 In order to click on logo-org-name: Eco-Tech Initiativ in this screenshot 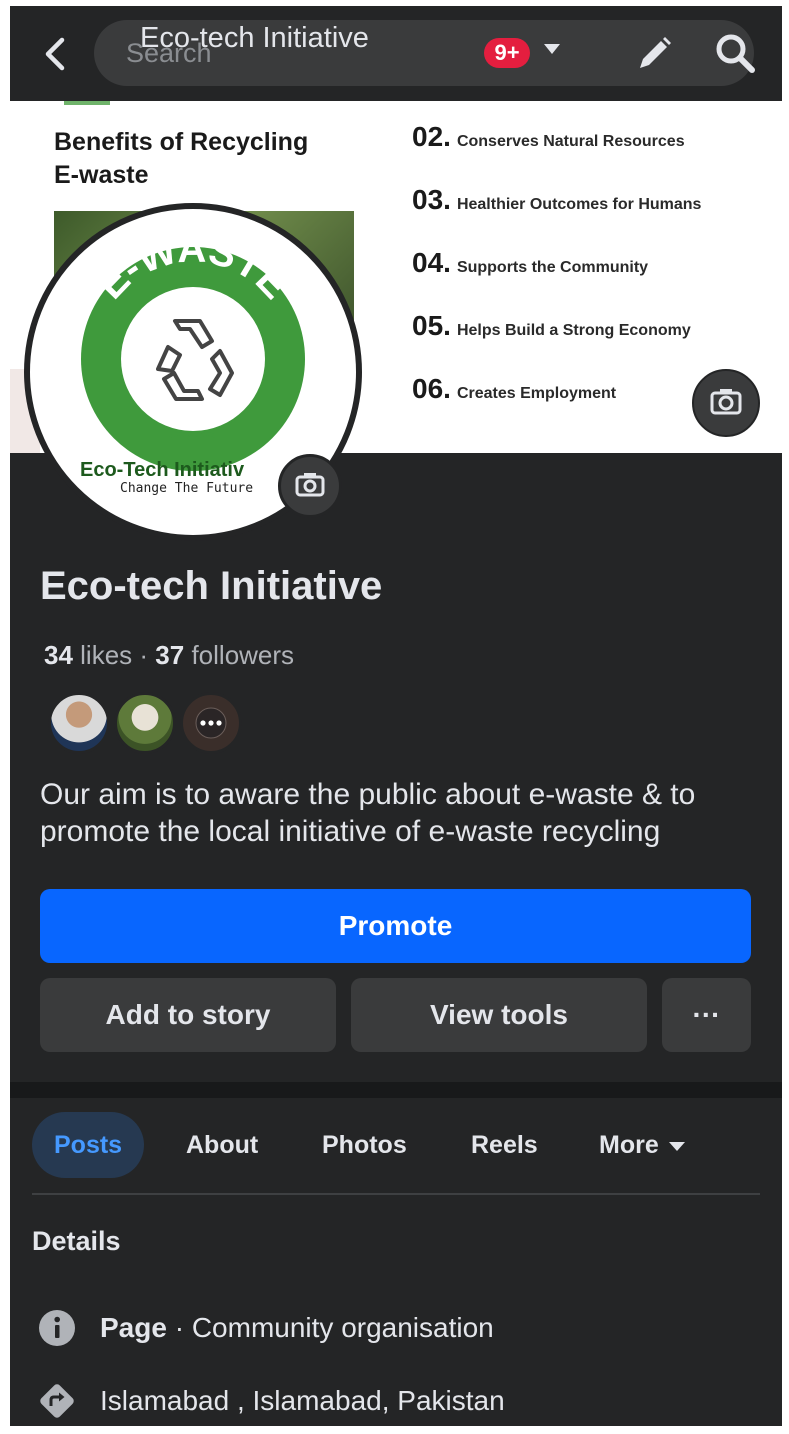, I will do `click(162, 470)`.